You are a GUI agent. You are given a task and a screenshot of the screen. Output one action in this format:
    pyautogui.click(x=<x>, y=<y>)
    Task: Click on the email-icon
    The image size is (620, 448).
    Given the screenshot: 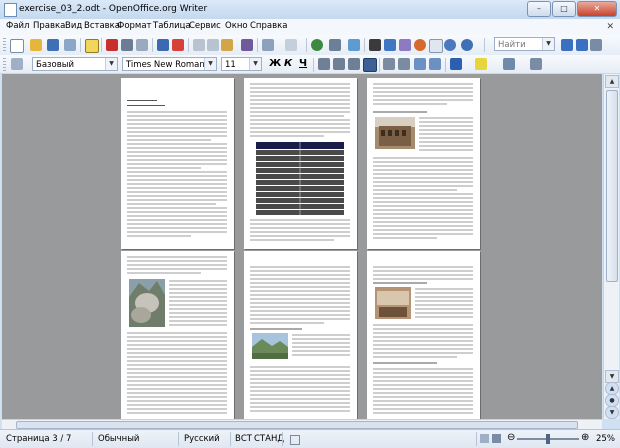 What is the action you would take?
    pyautogui.click(x=70, y=45)
    